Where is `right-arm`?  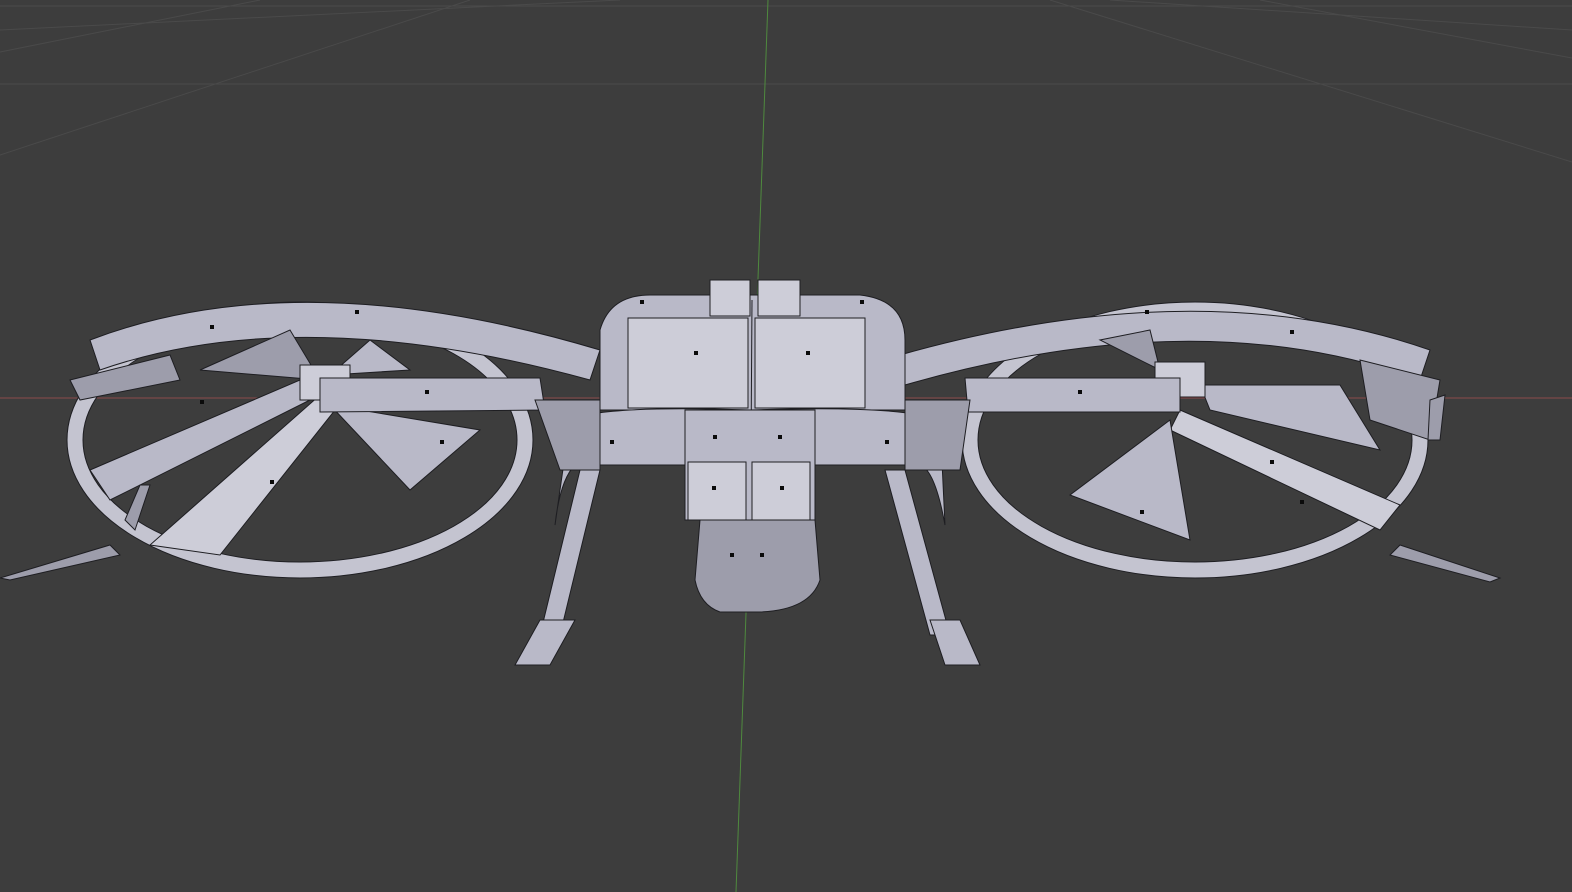 right-arm is located at coordinates (1072, 395).